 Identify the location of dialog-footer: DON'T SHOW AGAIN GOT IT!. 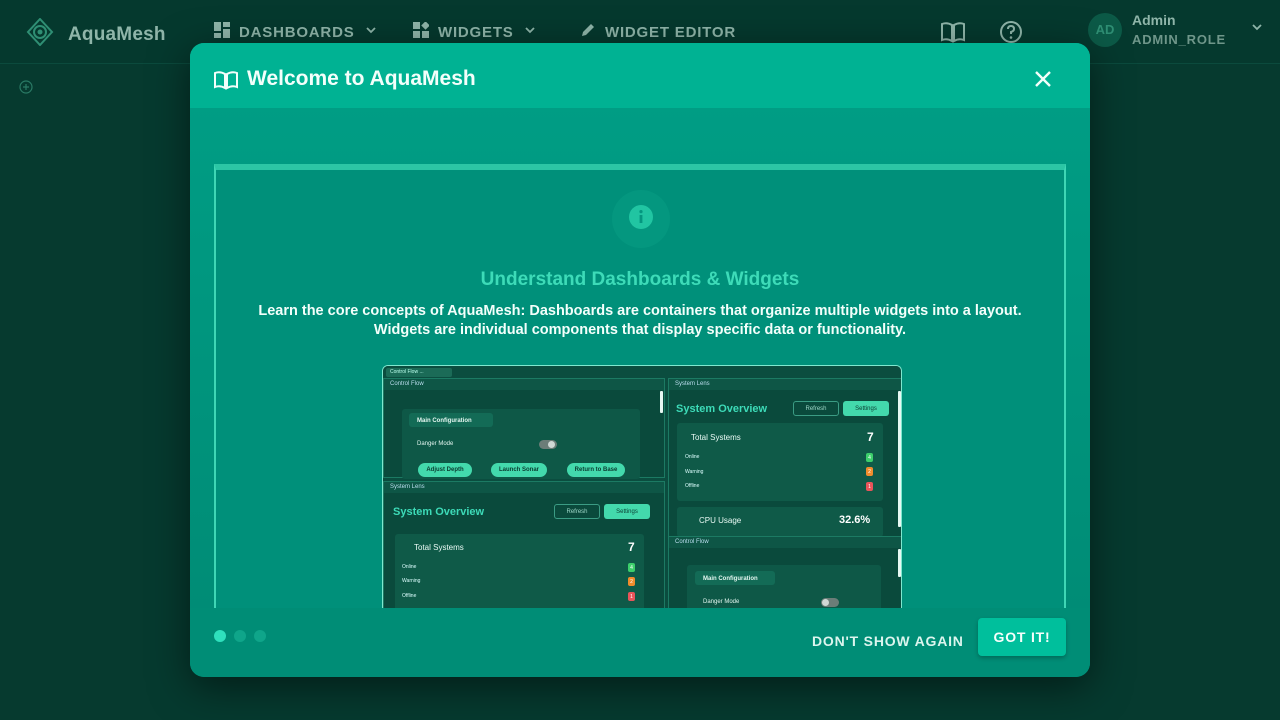
(640, 642).